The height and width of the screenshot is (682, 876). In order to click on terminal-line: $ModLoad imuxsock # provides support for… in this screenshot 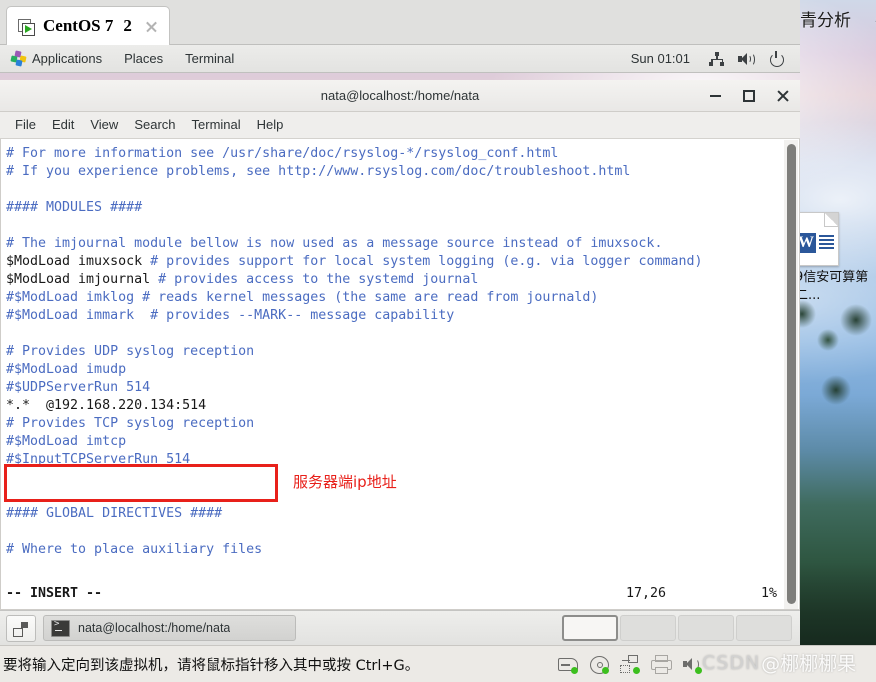, I will do `click(393, 262)`.